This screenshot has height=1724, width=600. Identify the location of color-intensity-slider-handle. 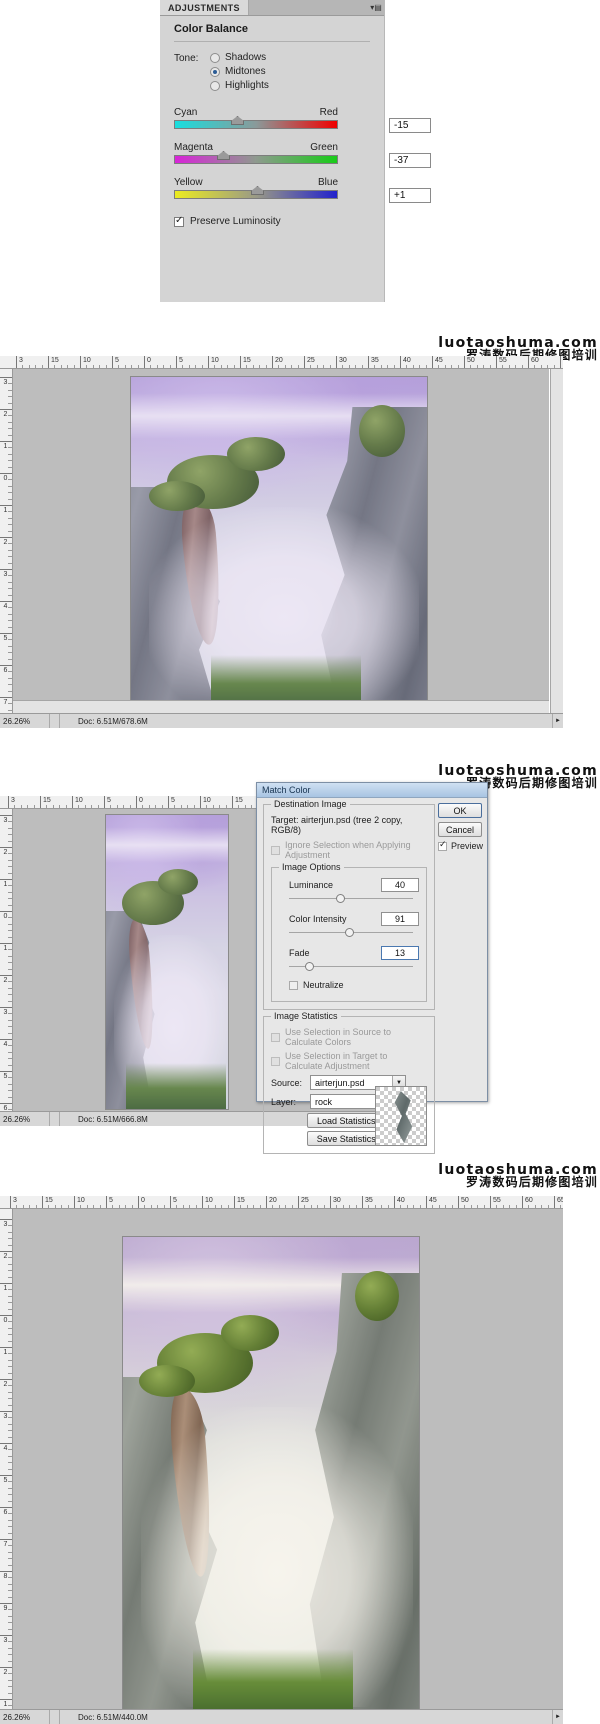
(349, 932).